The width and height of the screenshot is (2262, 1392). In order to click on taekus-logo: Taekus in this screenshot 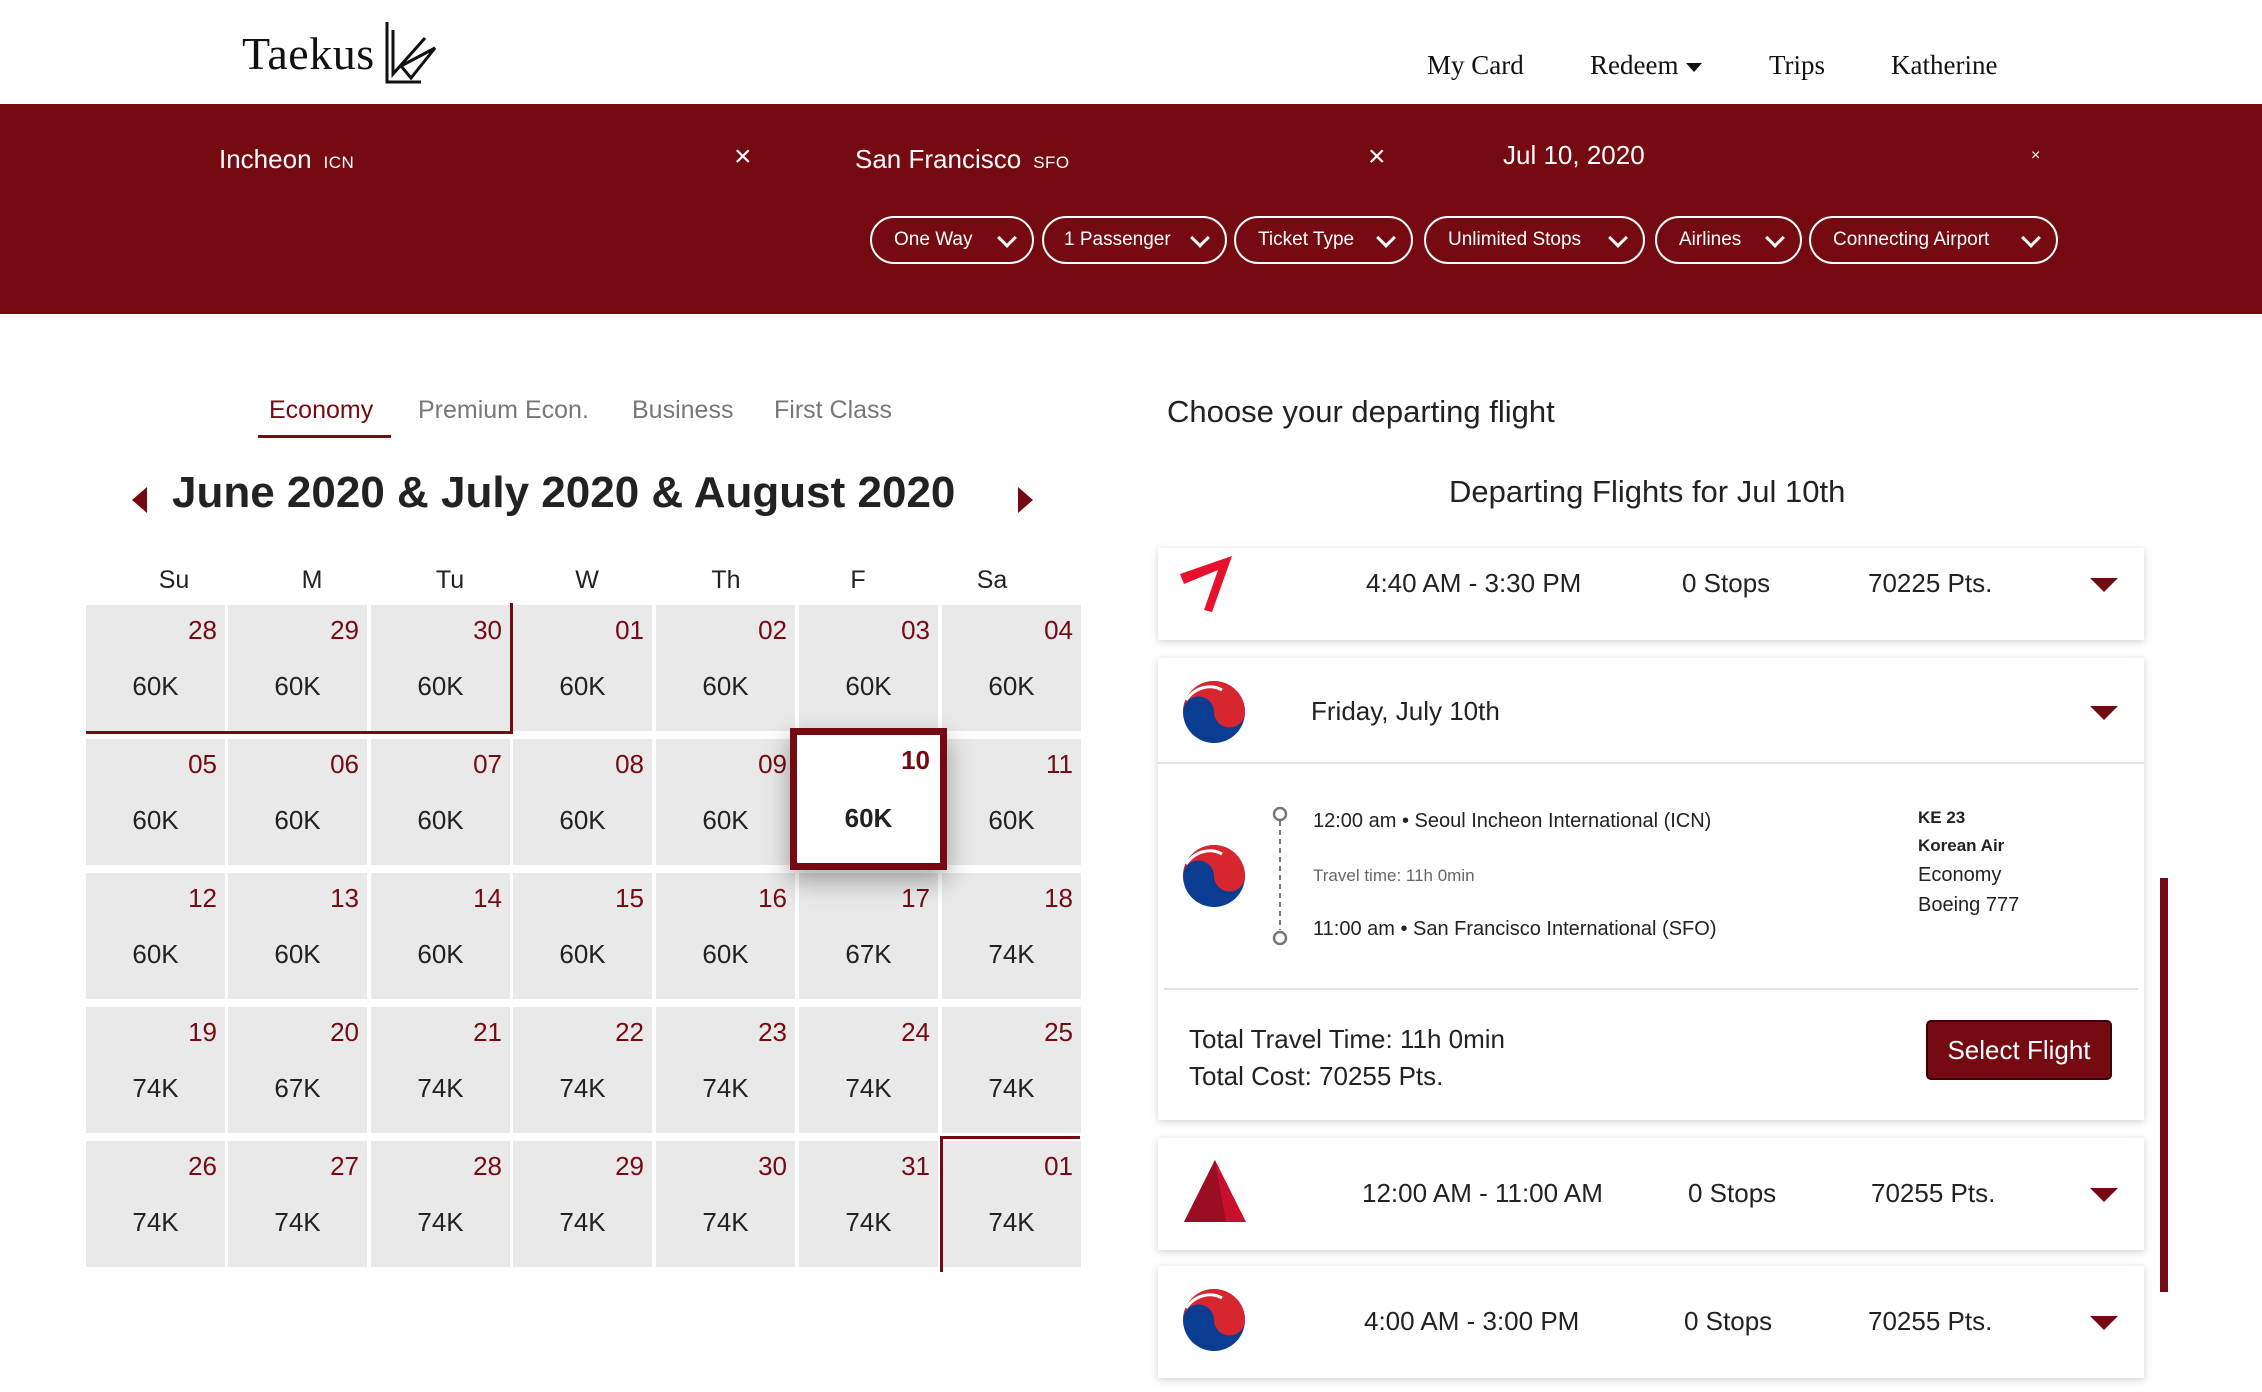, I will do `click(340, 53)`.